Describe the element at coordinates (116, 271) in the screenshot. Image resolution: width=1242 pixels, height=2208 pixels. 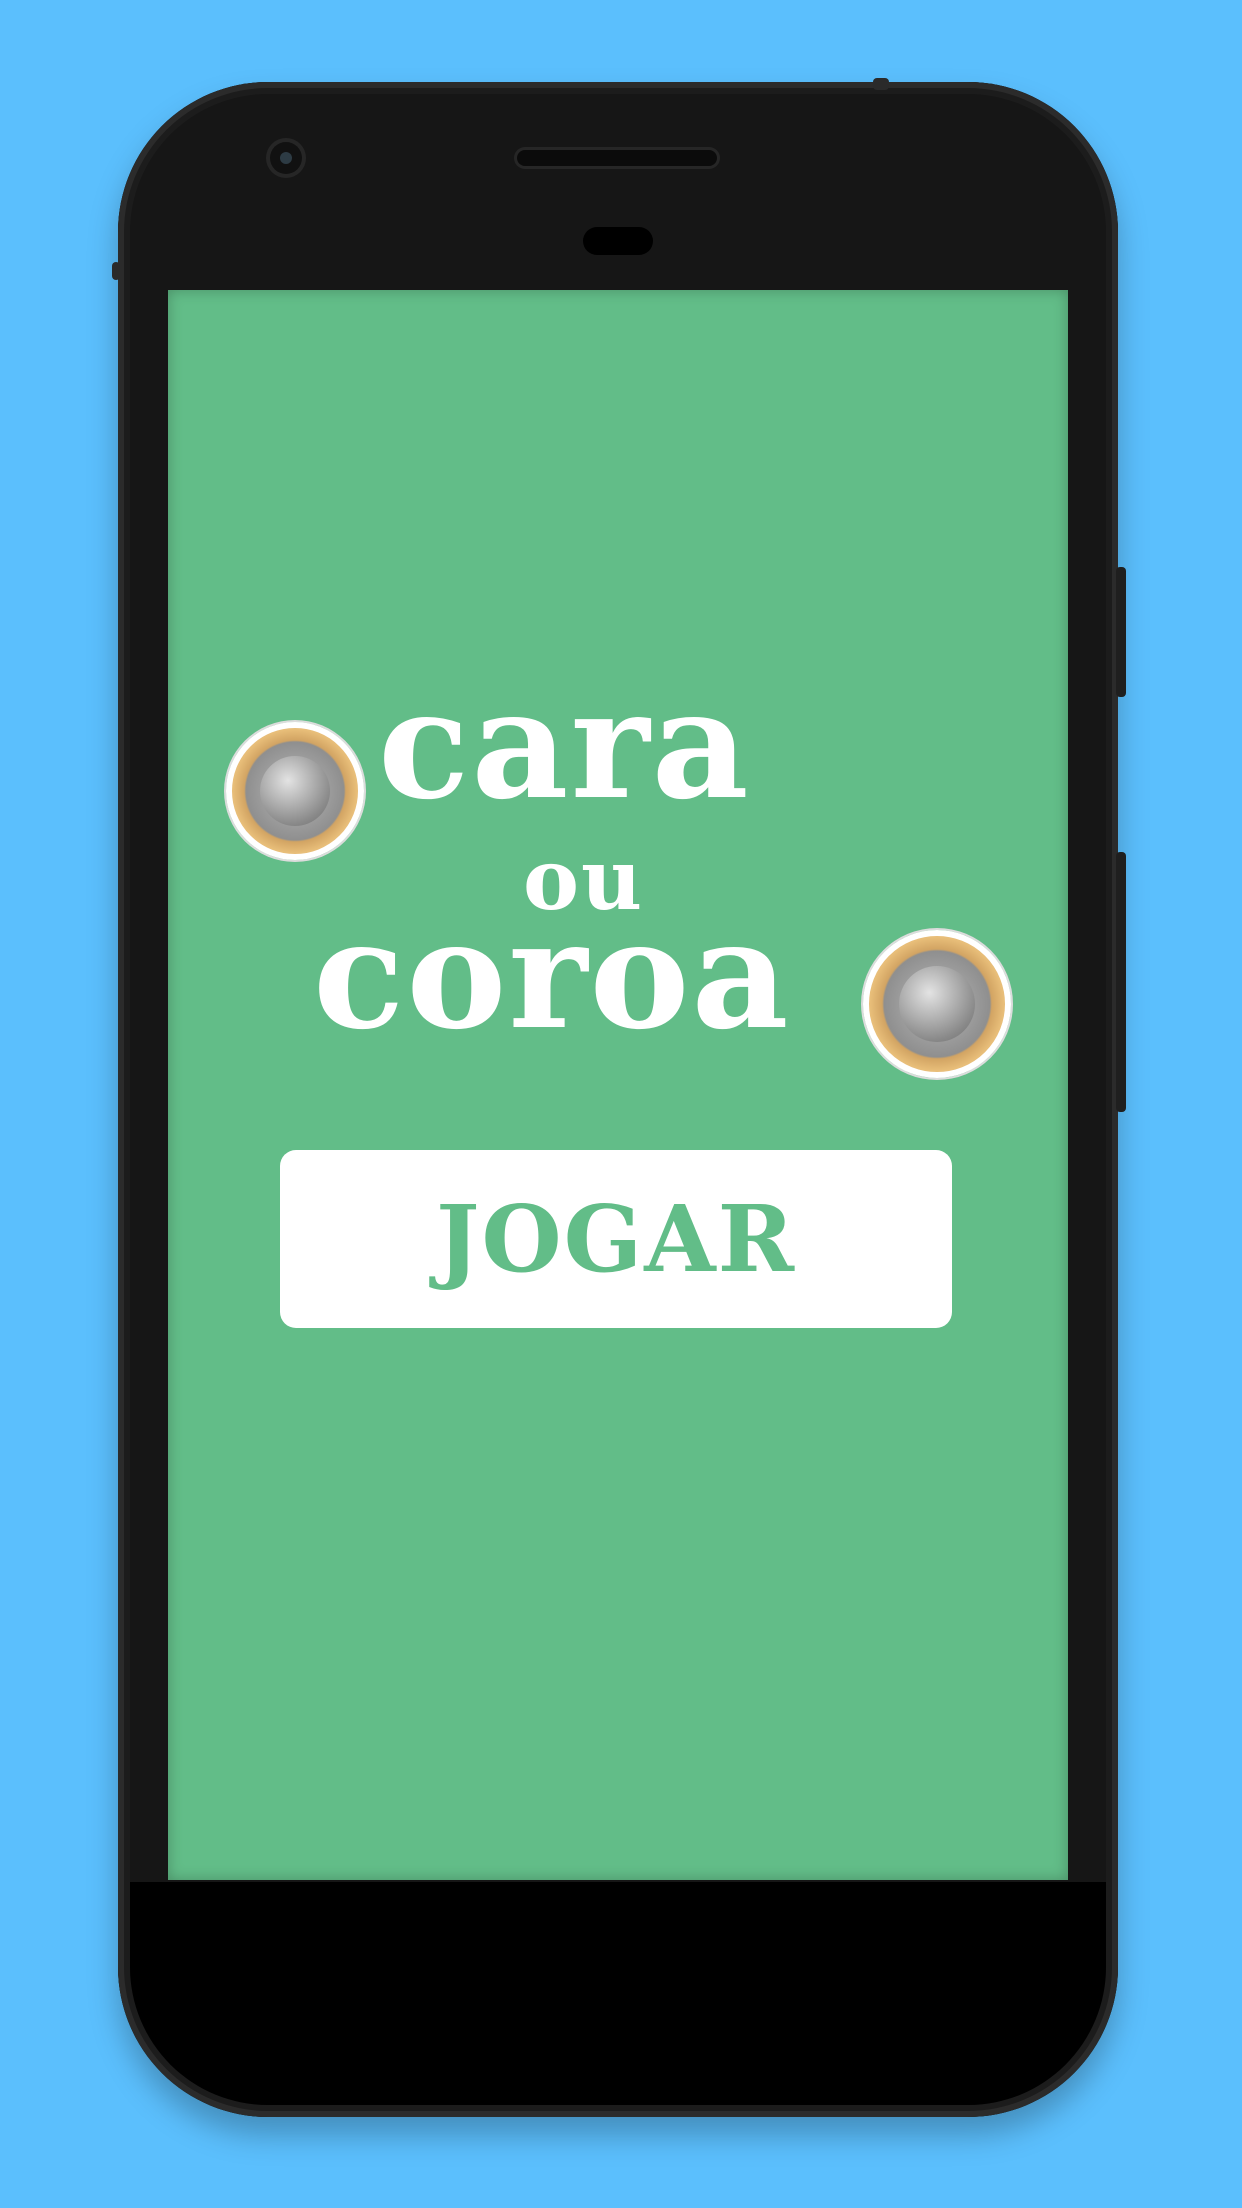
I see `phone-side-notch` at that location.